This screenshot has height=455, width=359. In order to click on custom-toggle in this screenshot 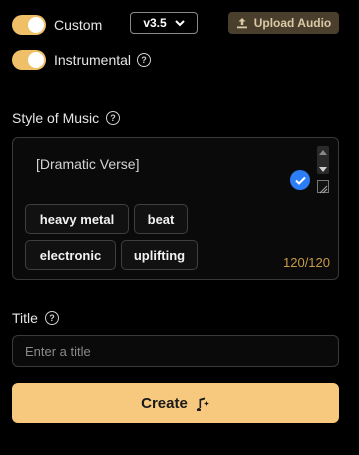, I will do `click(29, 25)`.